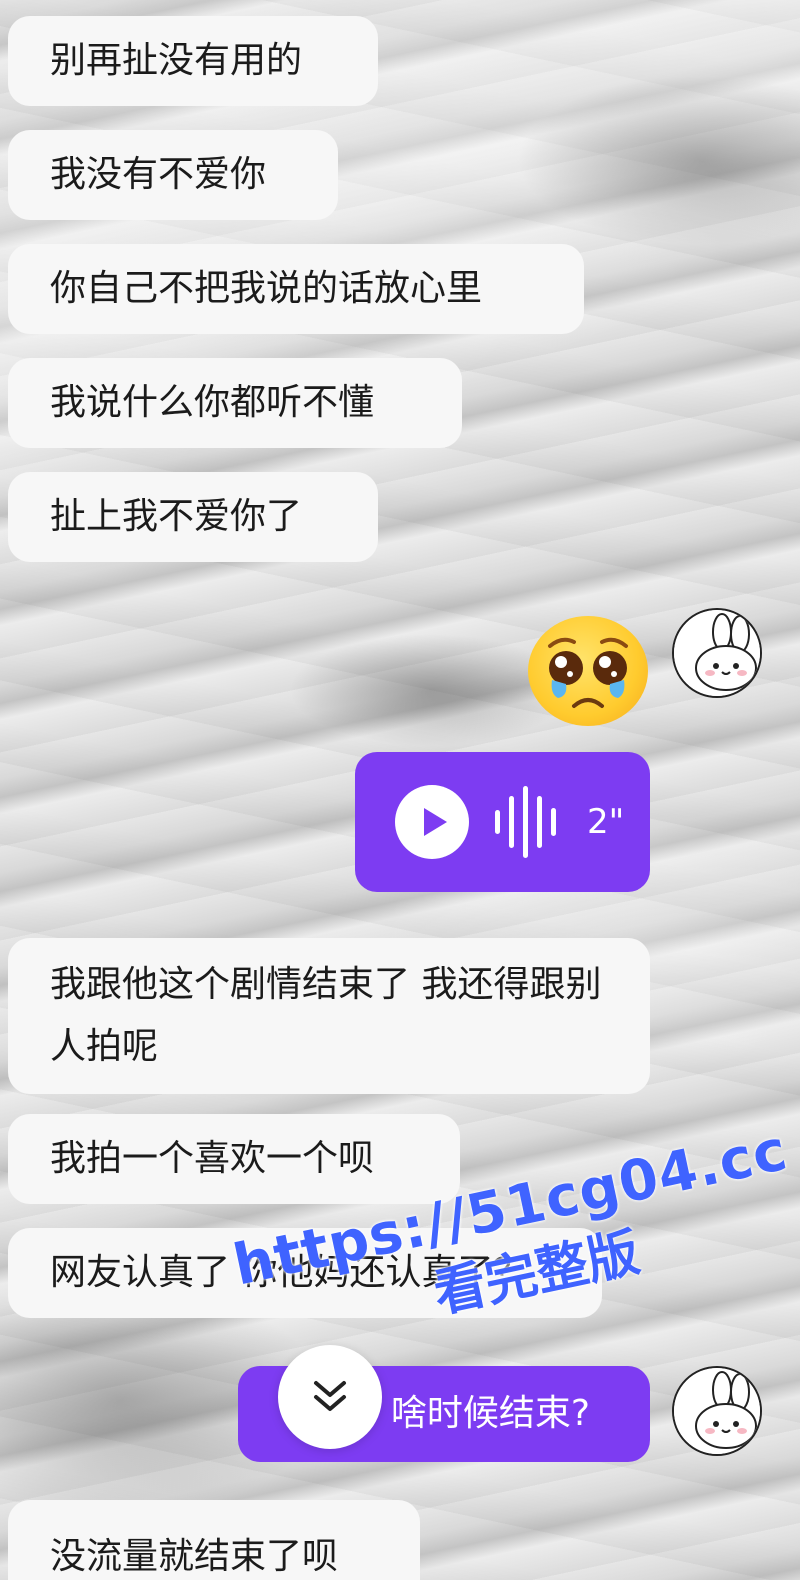 This screenshot has width=800, height=1580. I want to click on waveform-icon, so click(525, 822).